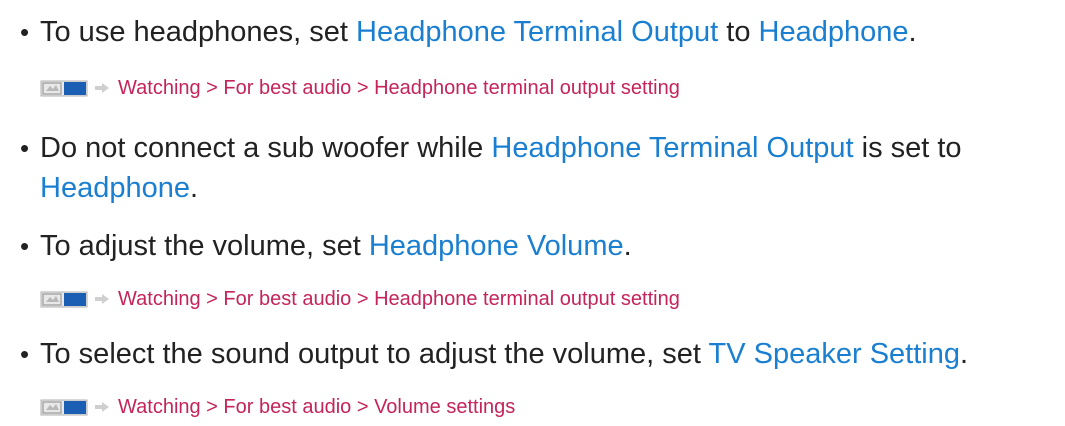 This screenshot has width=1065, height=426. I want to click on term-link: TV Speaker Setting, so click(834, 354).